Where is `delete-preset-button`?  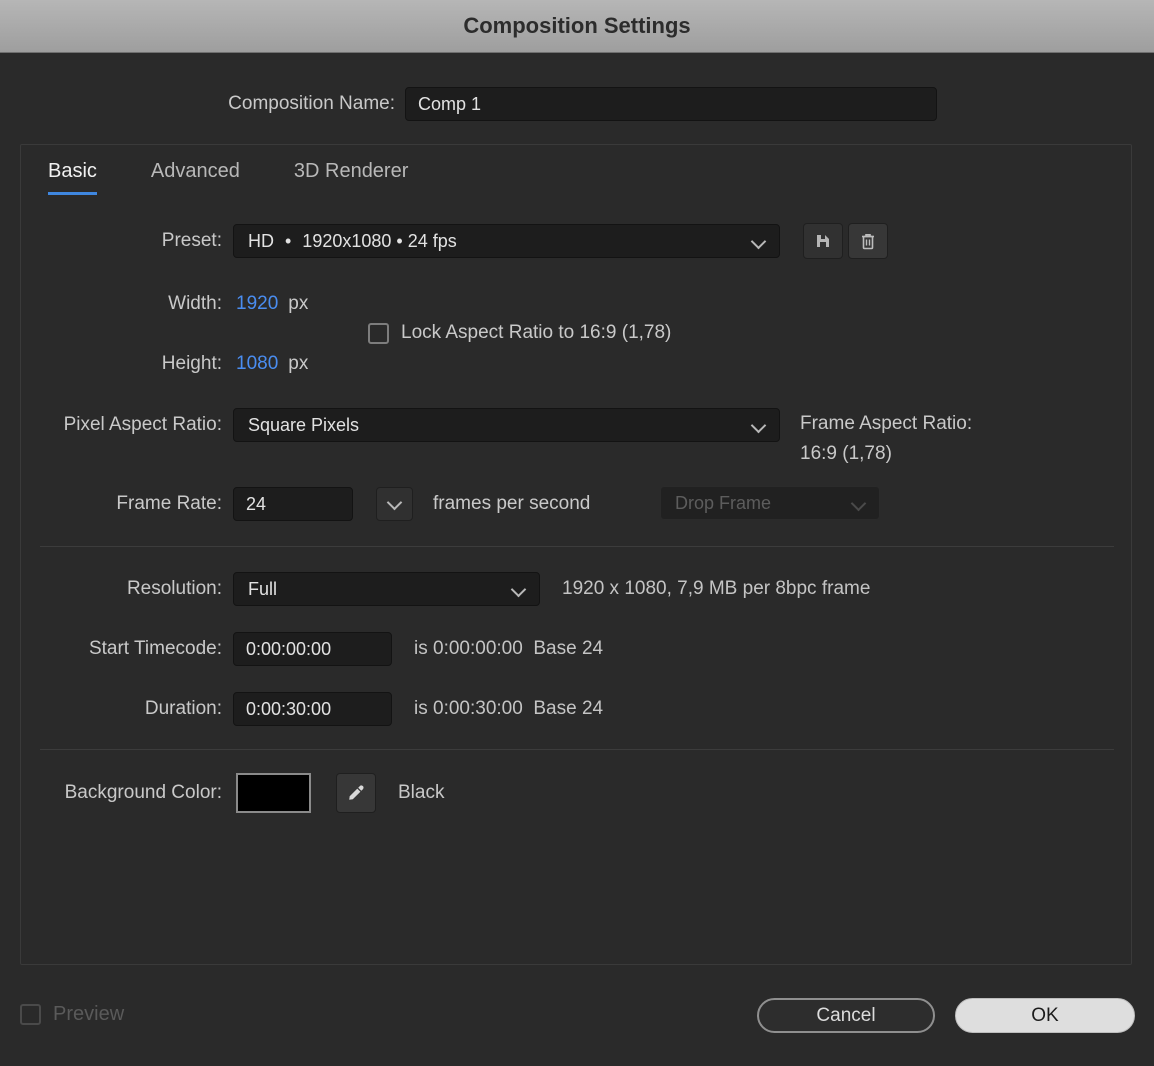
delete-preset-button is located at coordinates (868, 241).